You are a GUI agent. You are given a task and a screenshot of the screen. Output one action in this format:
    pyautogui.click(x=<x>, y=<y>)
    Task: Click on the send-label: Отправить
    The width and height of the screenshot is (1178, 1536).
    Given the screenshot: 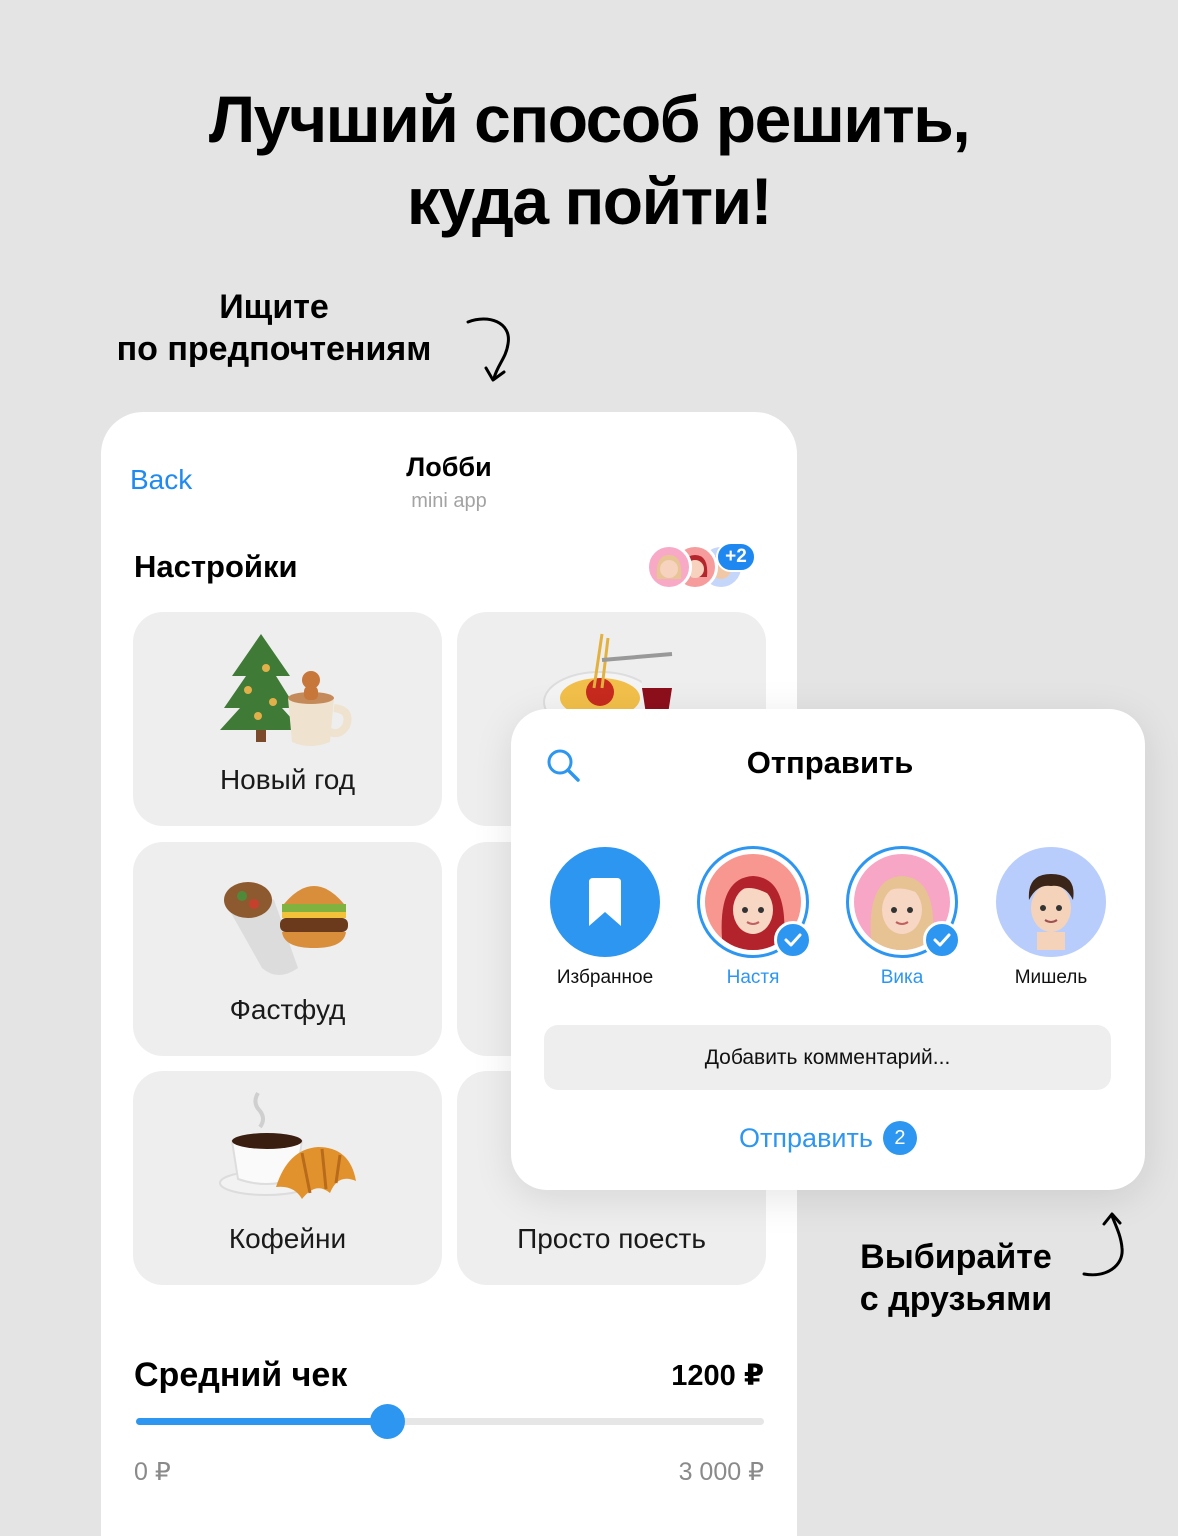 What is the action you would take?
    pyautogui.click(x=806, y=1137)
    